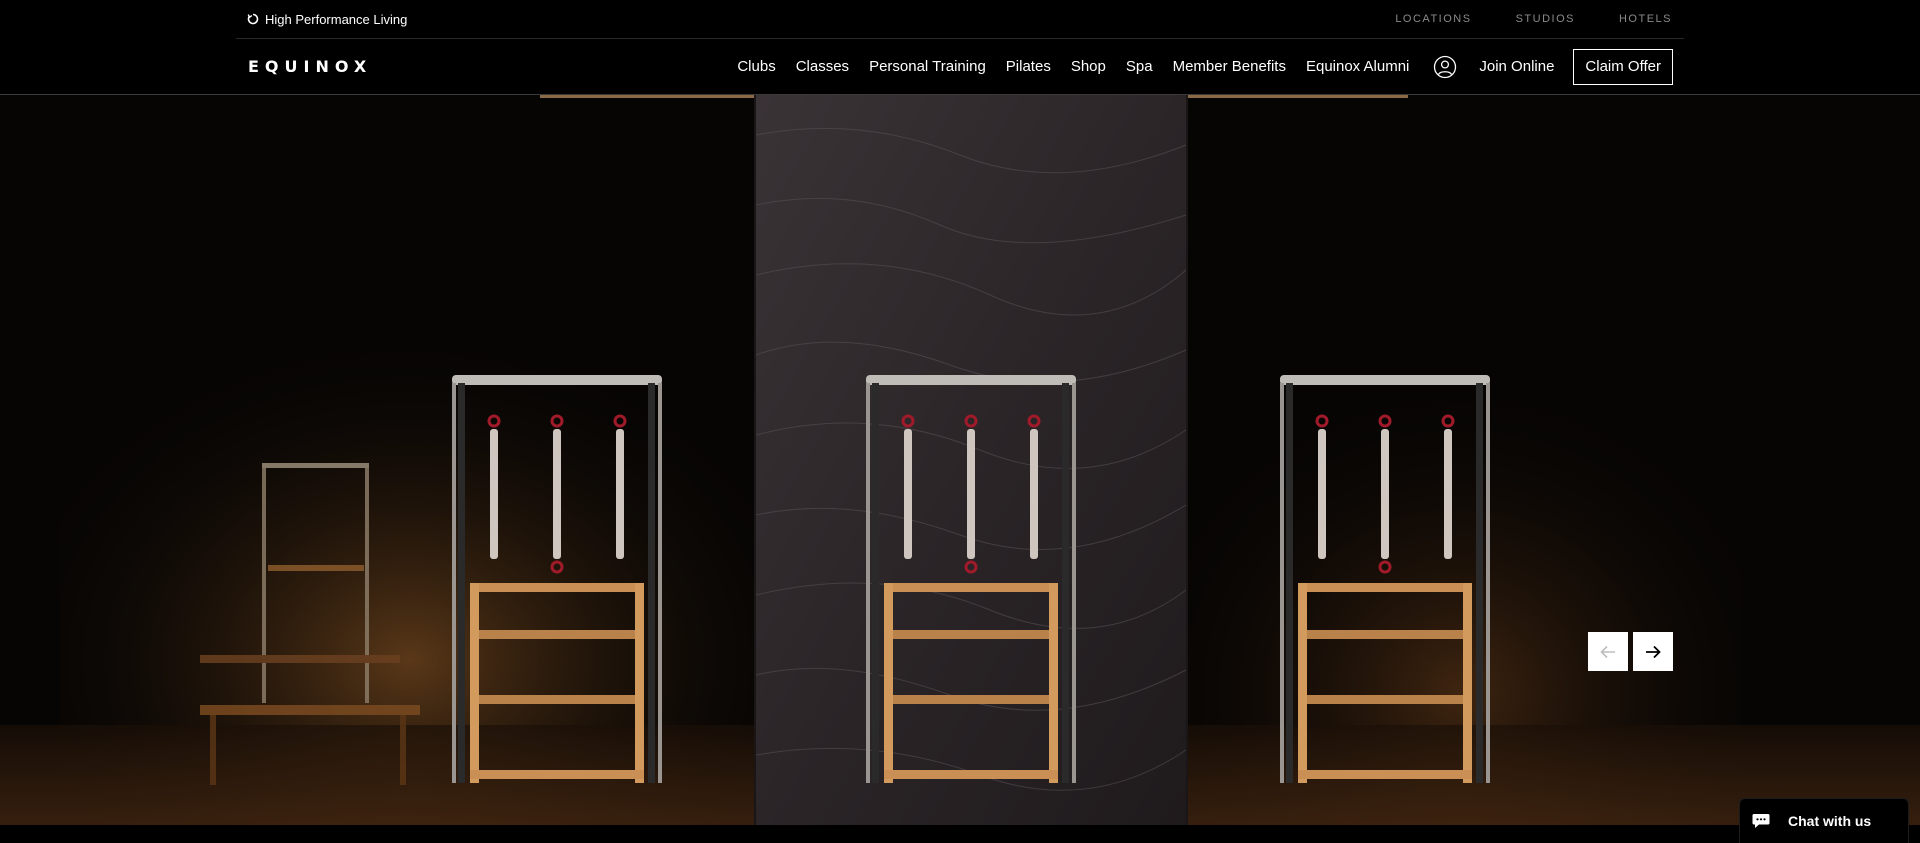  Describe the element at coordinates (253, 19) in the screenshot. I see `refresh-icon` at that location.